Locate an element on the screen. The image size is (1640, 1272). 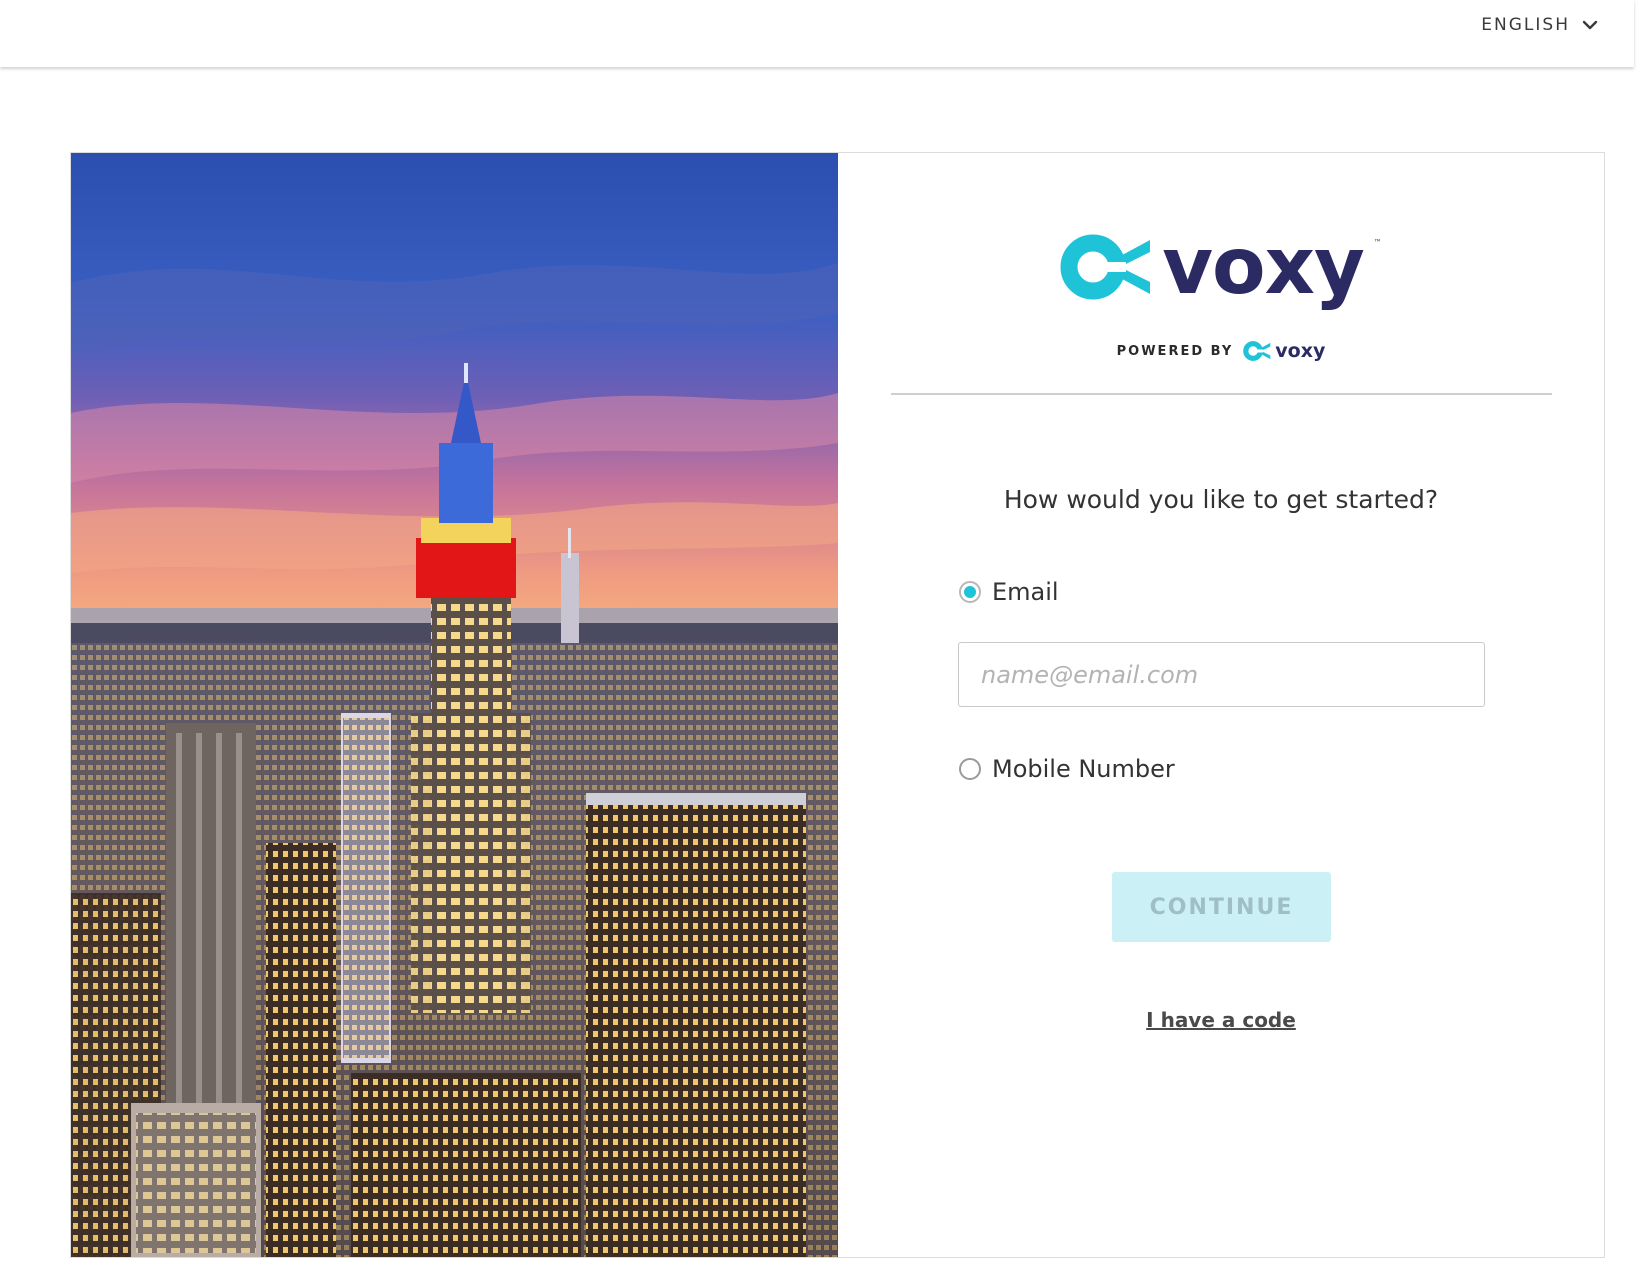
mobile-option: Mobile Number is located at coordinates (1067, 769).